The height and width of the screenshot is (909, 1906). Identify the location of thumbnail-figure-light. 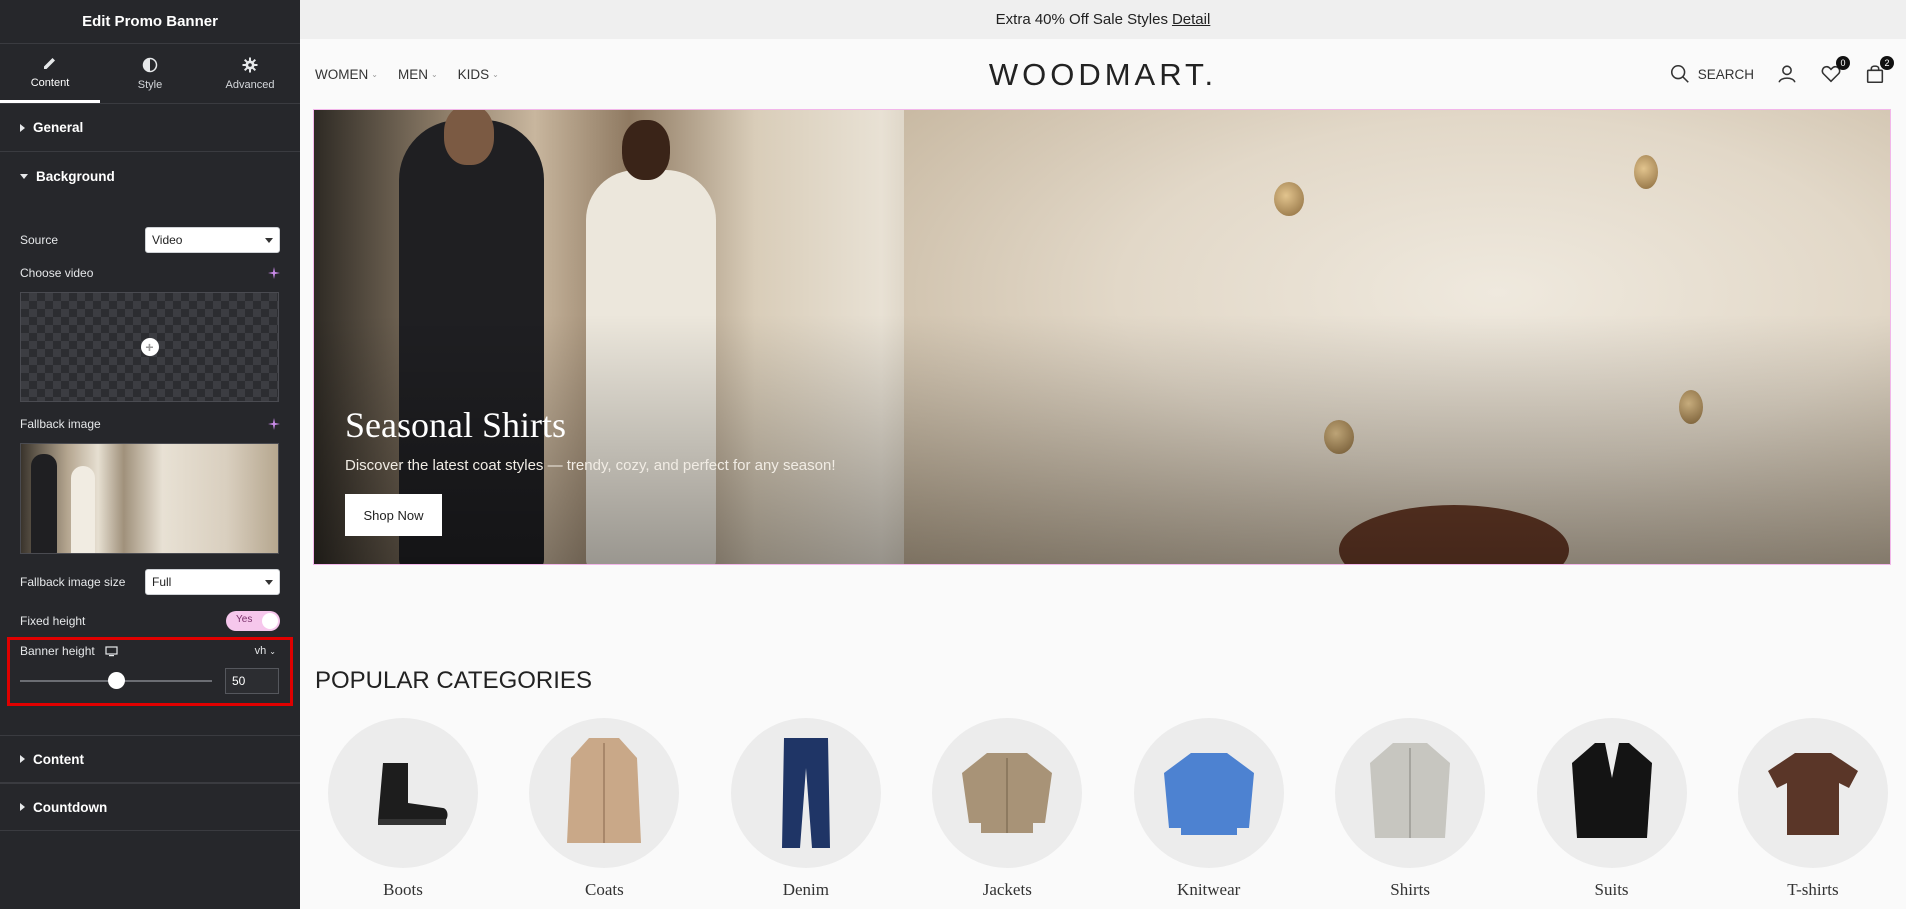
(83, 509).